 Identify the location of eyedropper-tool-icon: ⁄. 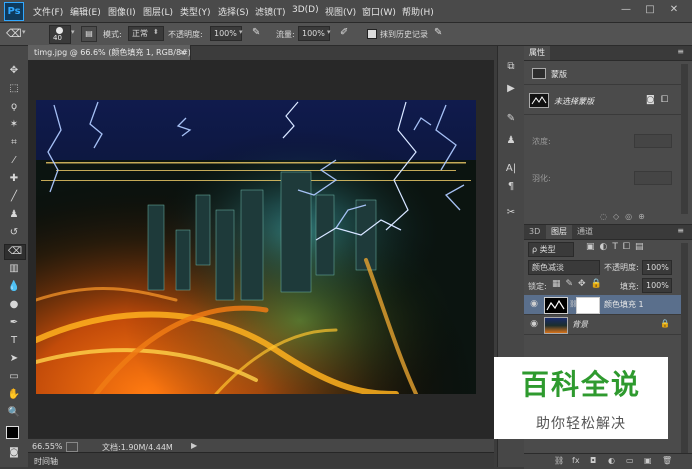
(14, 161).